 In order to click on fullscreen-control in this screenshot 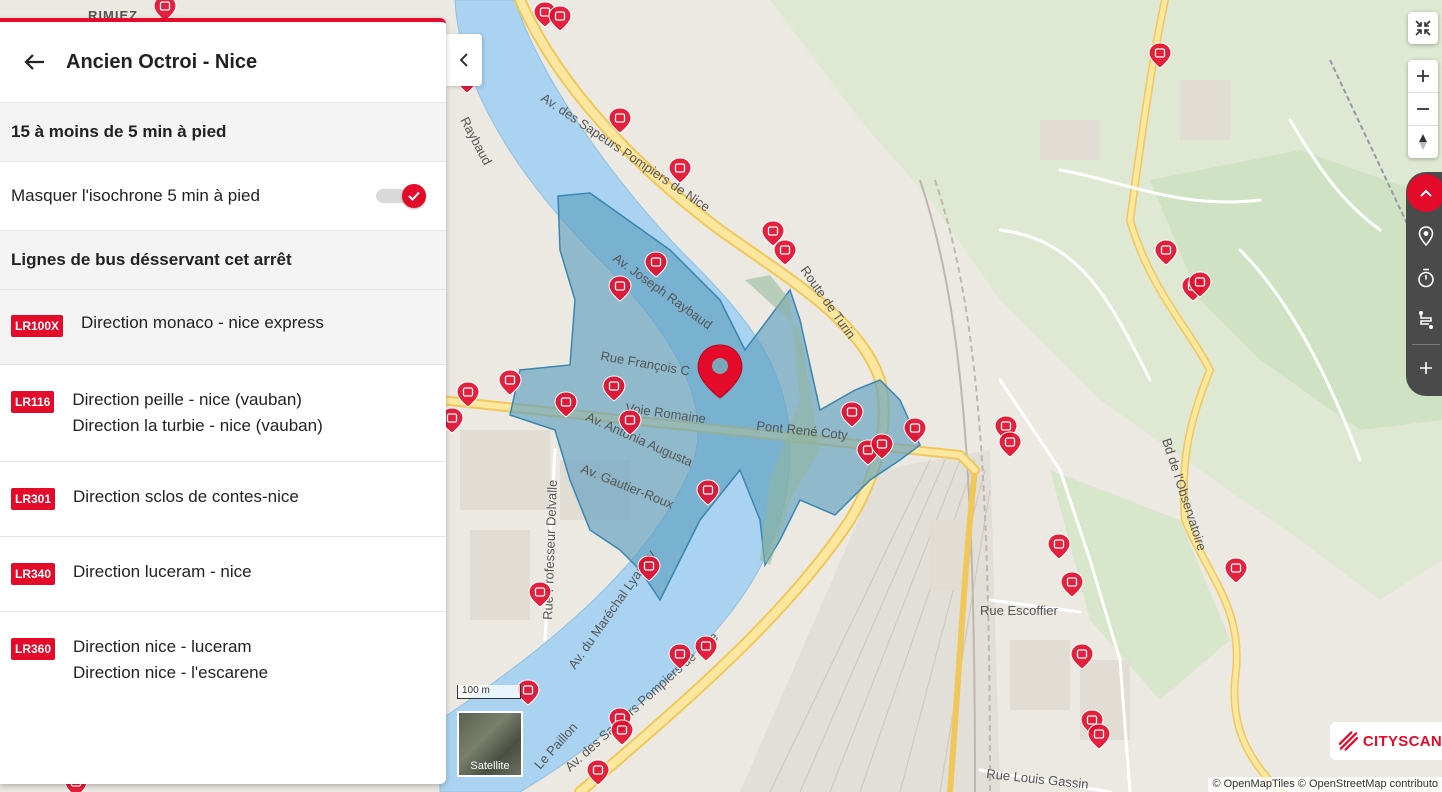, I will do `click(1423, 28)`.